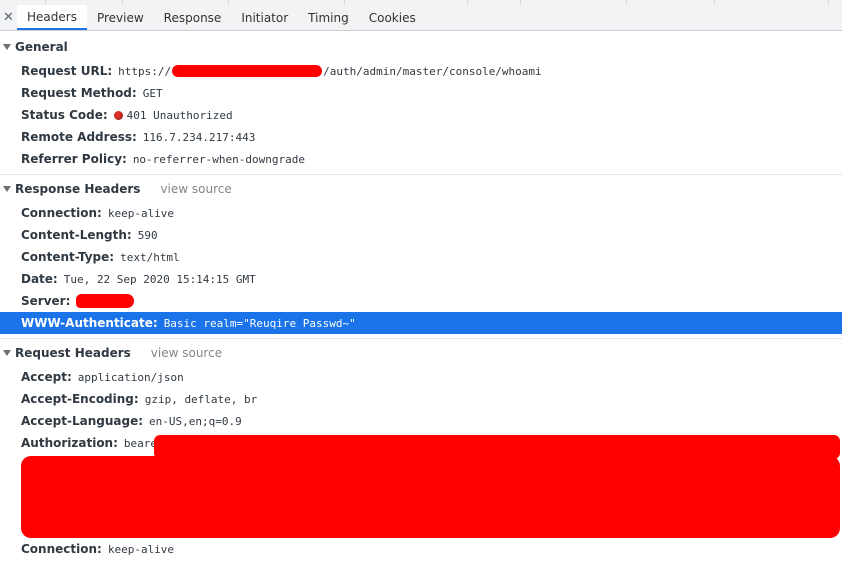 This screenshot has height=565, width=842. What do you see at coordinates (264, 17) in the screenshot?
I see `tab-initiator: Initiator` at bounding box center [264, 17].